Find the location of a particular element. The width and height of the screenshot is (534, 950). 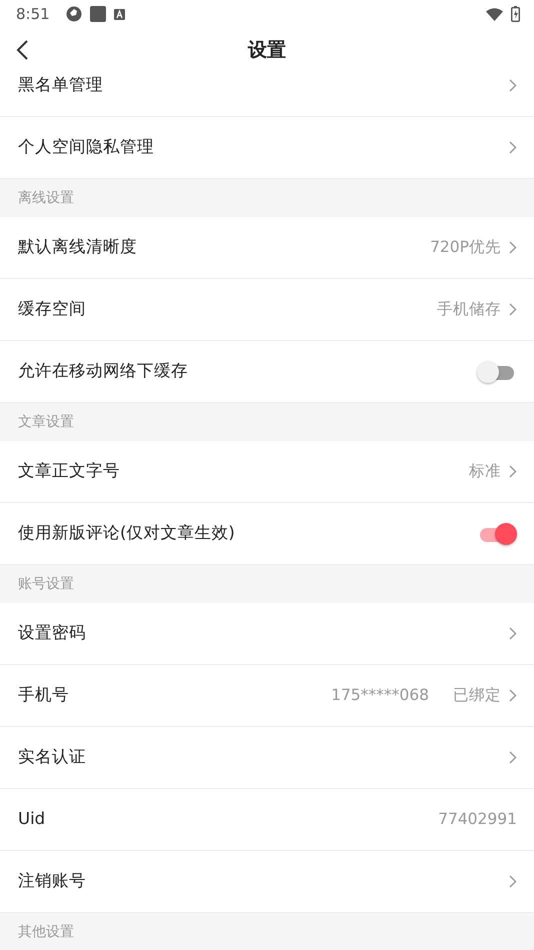

wifi-icon is located at coordinates (494, 14).